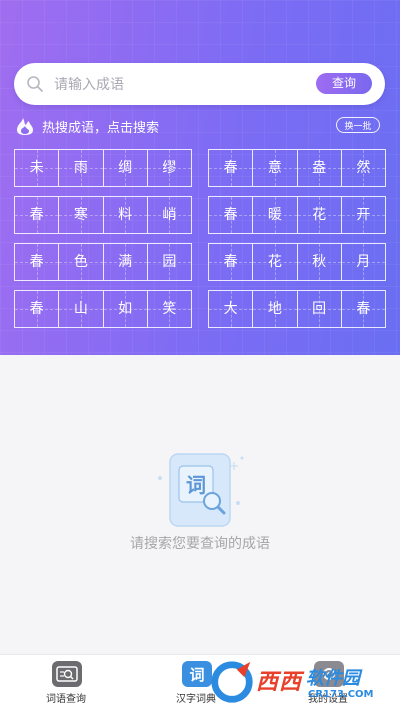  I want to click on idiom-char: 园, so click(169, 262).